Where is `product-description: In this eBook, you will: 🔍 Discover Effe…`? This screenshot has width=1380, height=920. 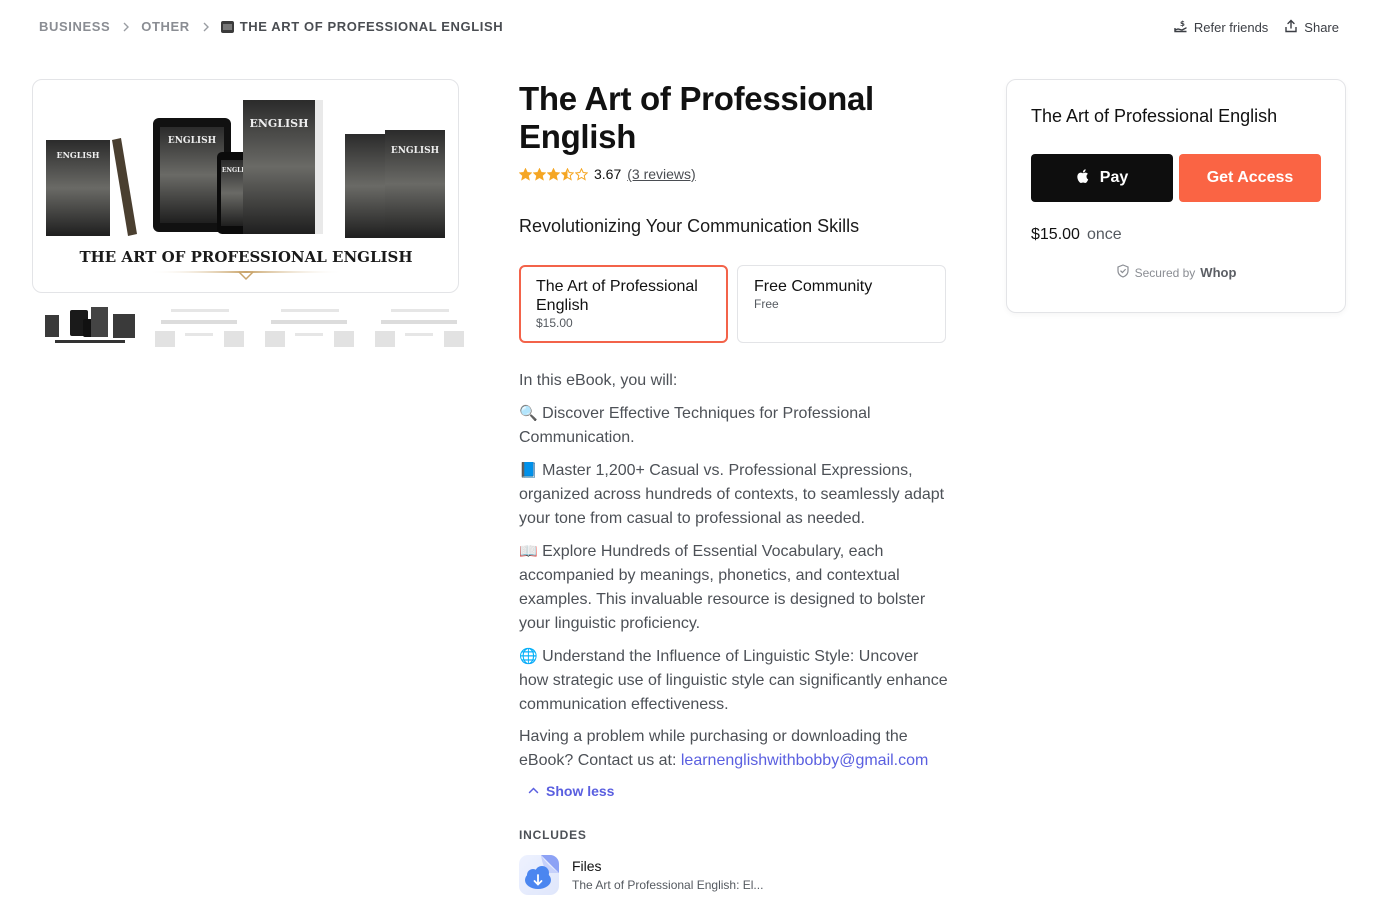
product-description: In this eBook, you will: 🔍 Discover Effe… is located at coordinates (734, 571).